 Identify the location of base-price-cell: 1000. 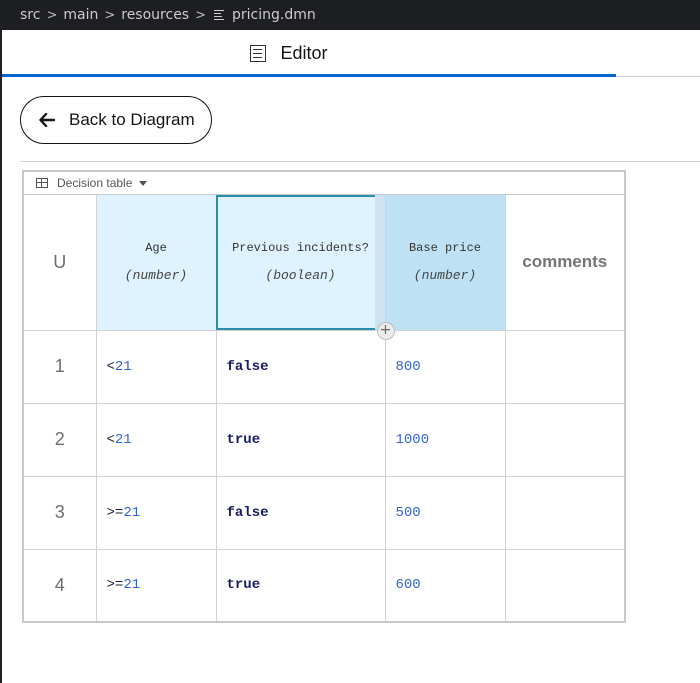
(445, 439).